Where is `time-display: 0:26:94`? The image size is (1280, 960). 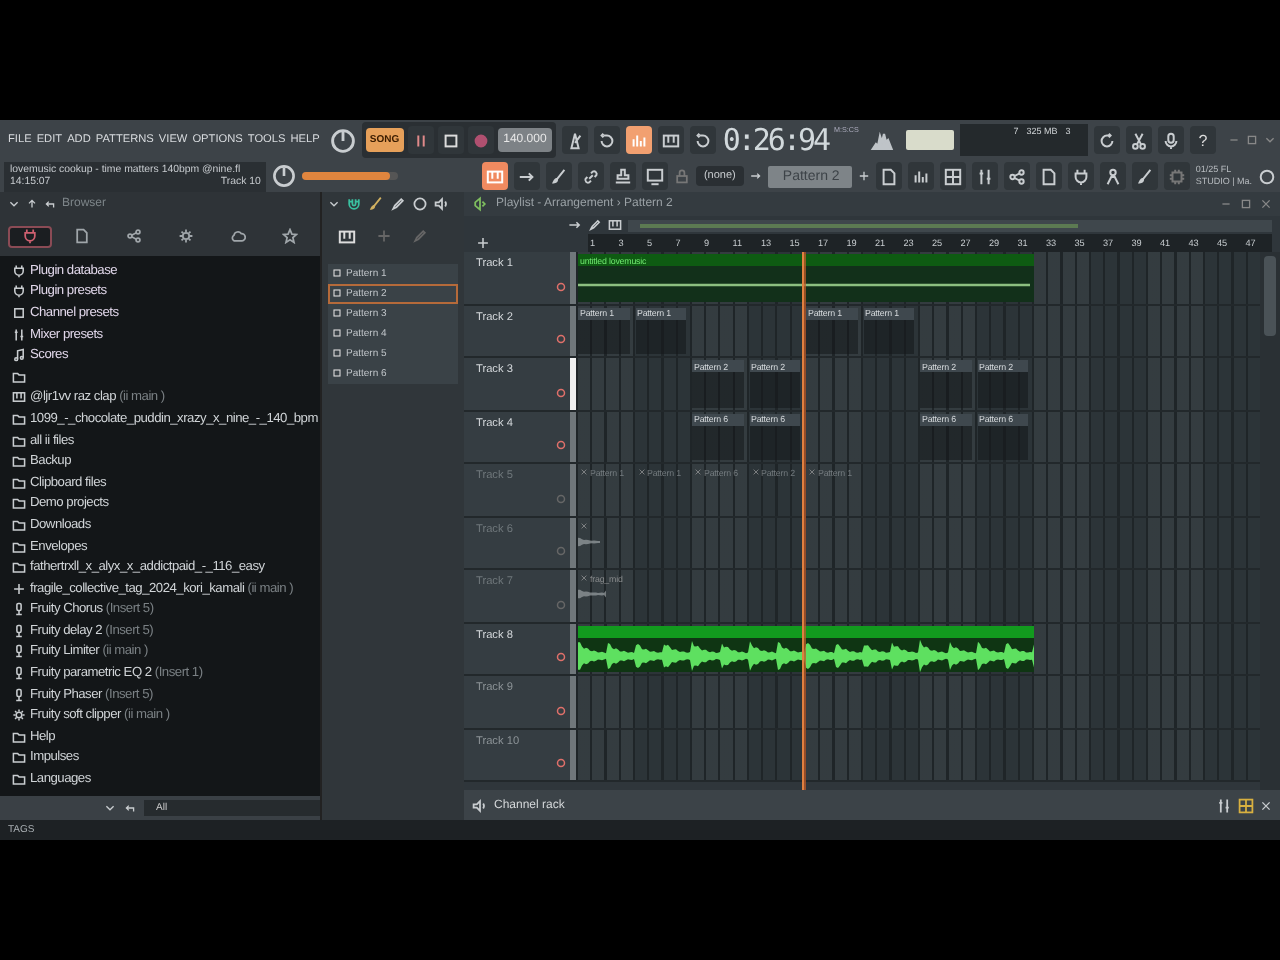 time-display: 0:26:94 is located at coordinates (775, 140).